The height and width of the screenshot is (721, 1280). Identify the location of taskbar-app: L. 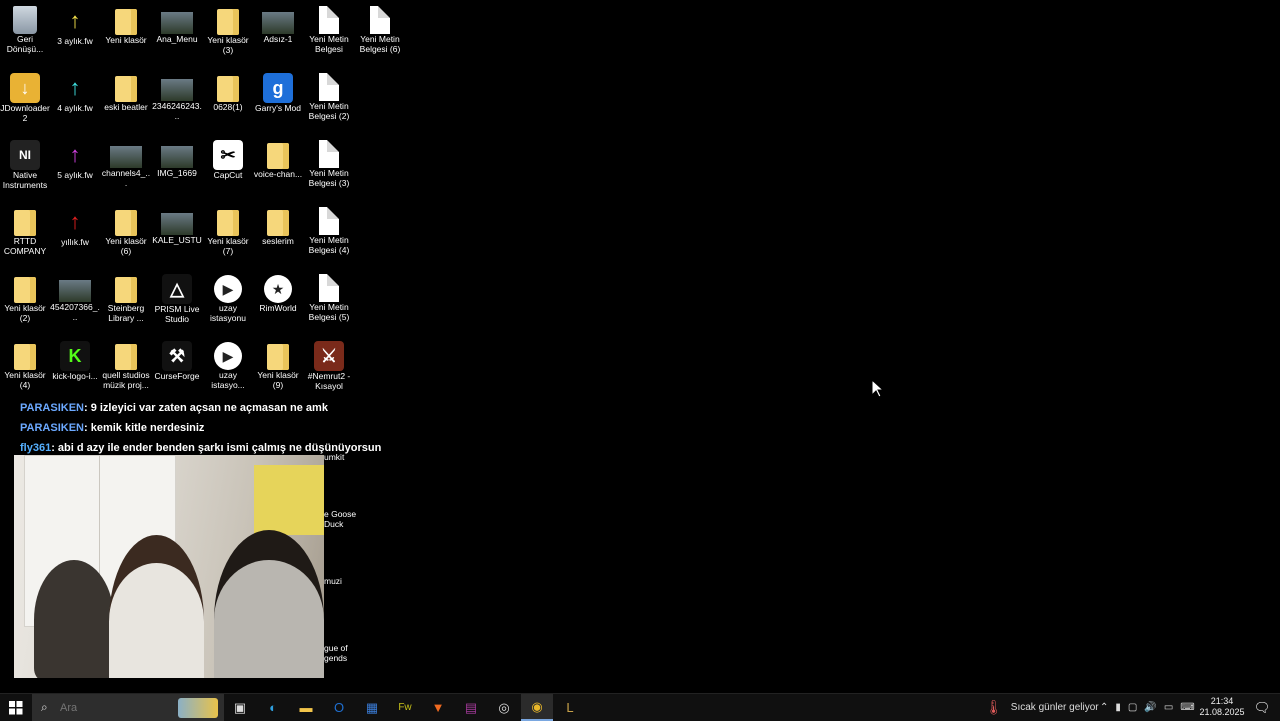
(570, 707).